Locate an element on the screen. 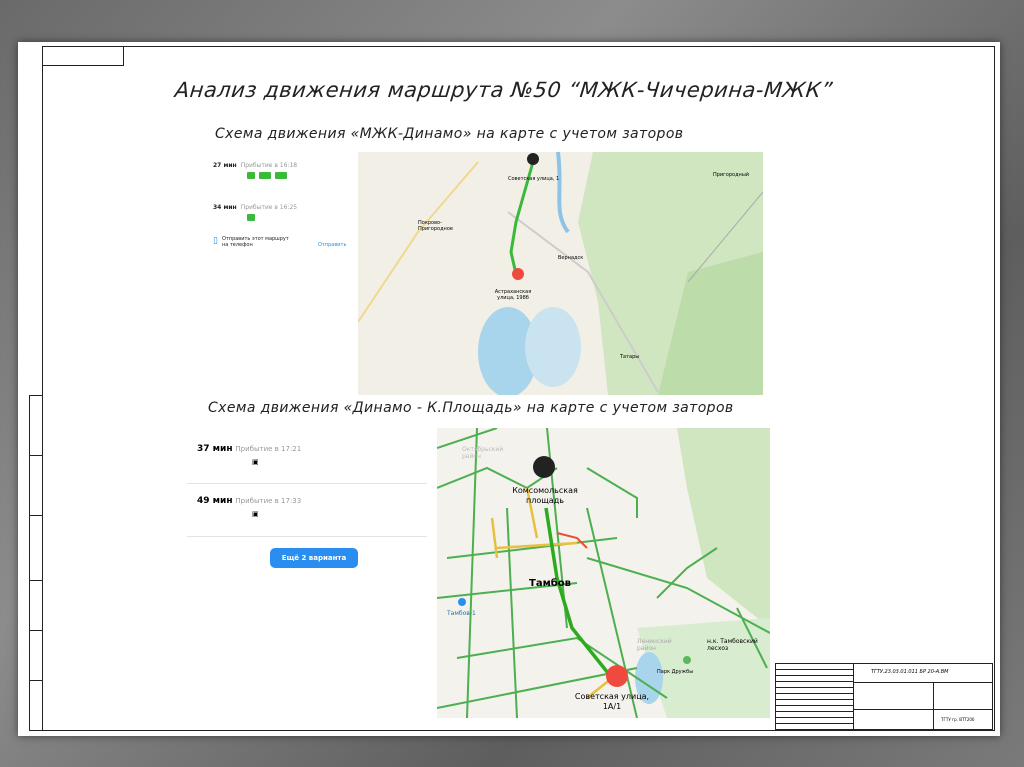  map-label: Октябрьский район is located at coordinates (483, 453).